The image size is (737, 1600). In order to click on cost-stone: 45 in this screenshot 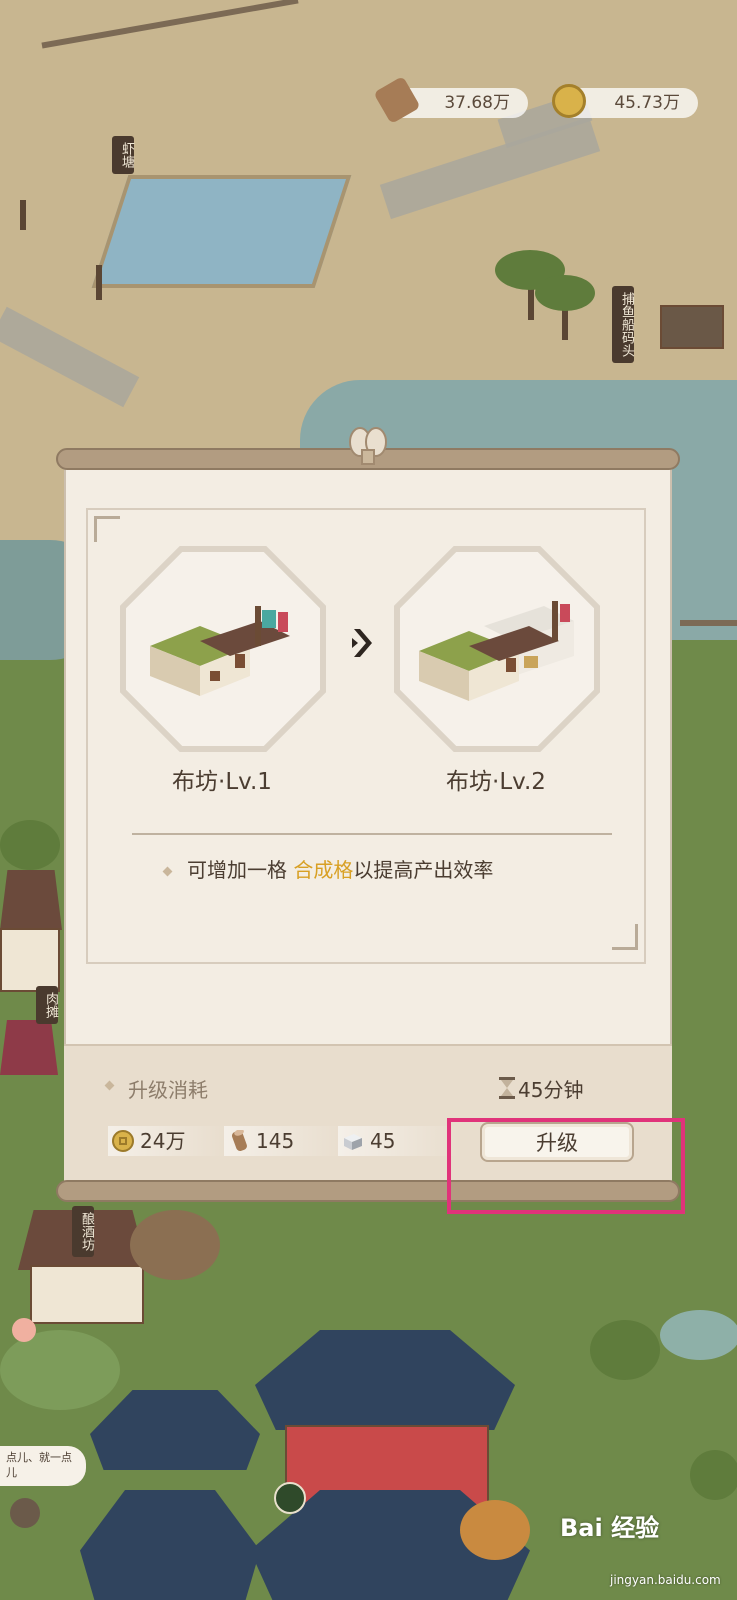, I will do `click(399, 1141)`.